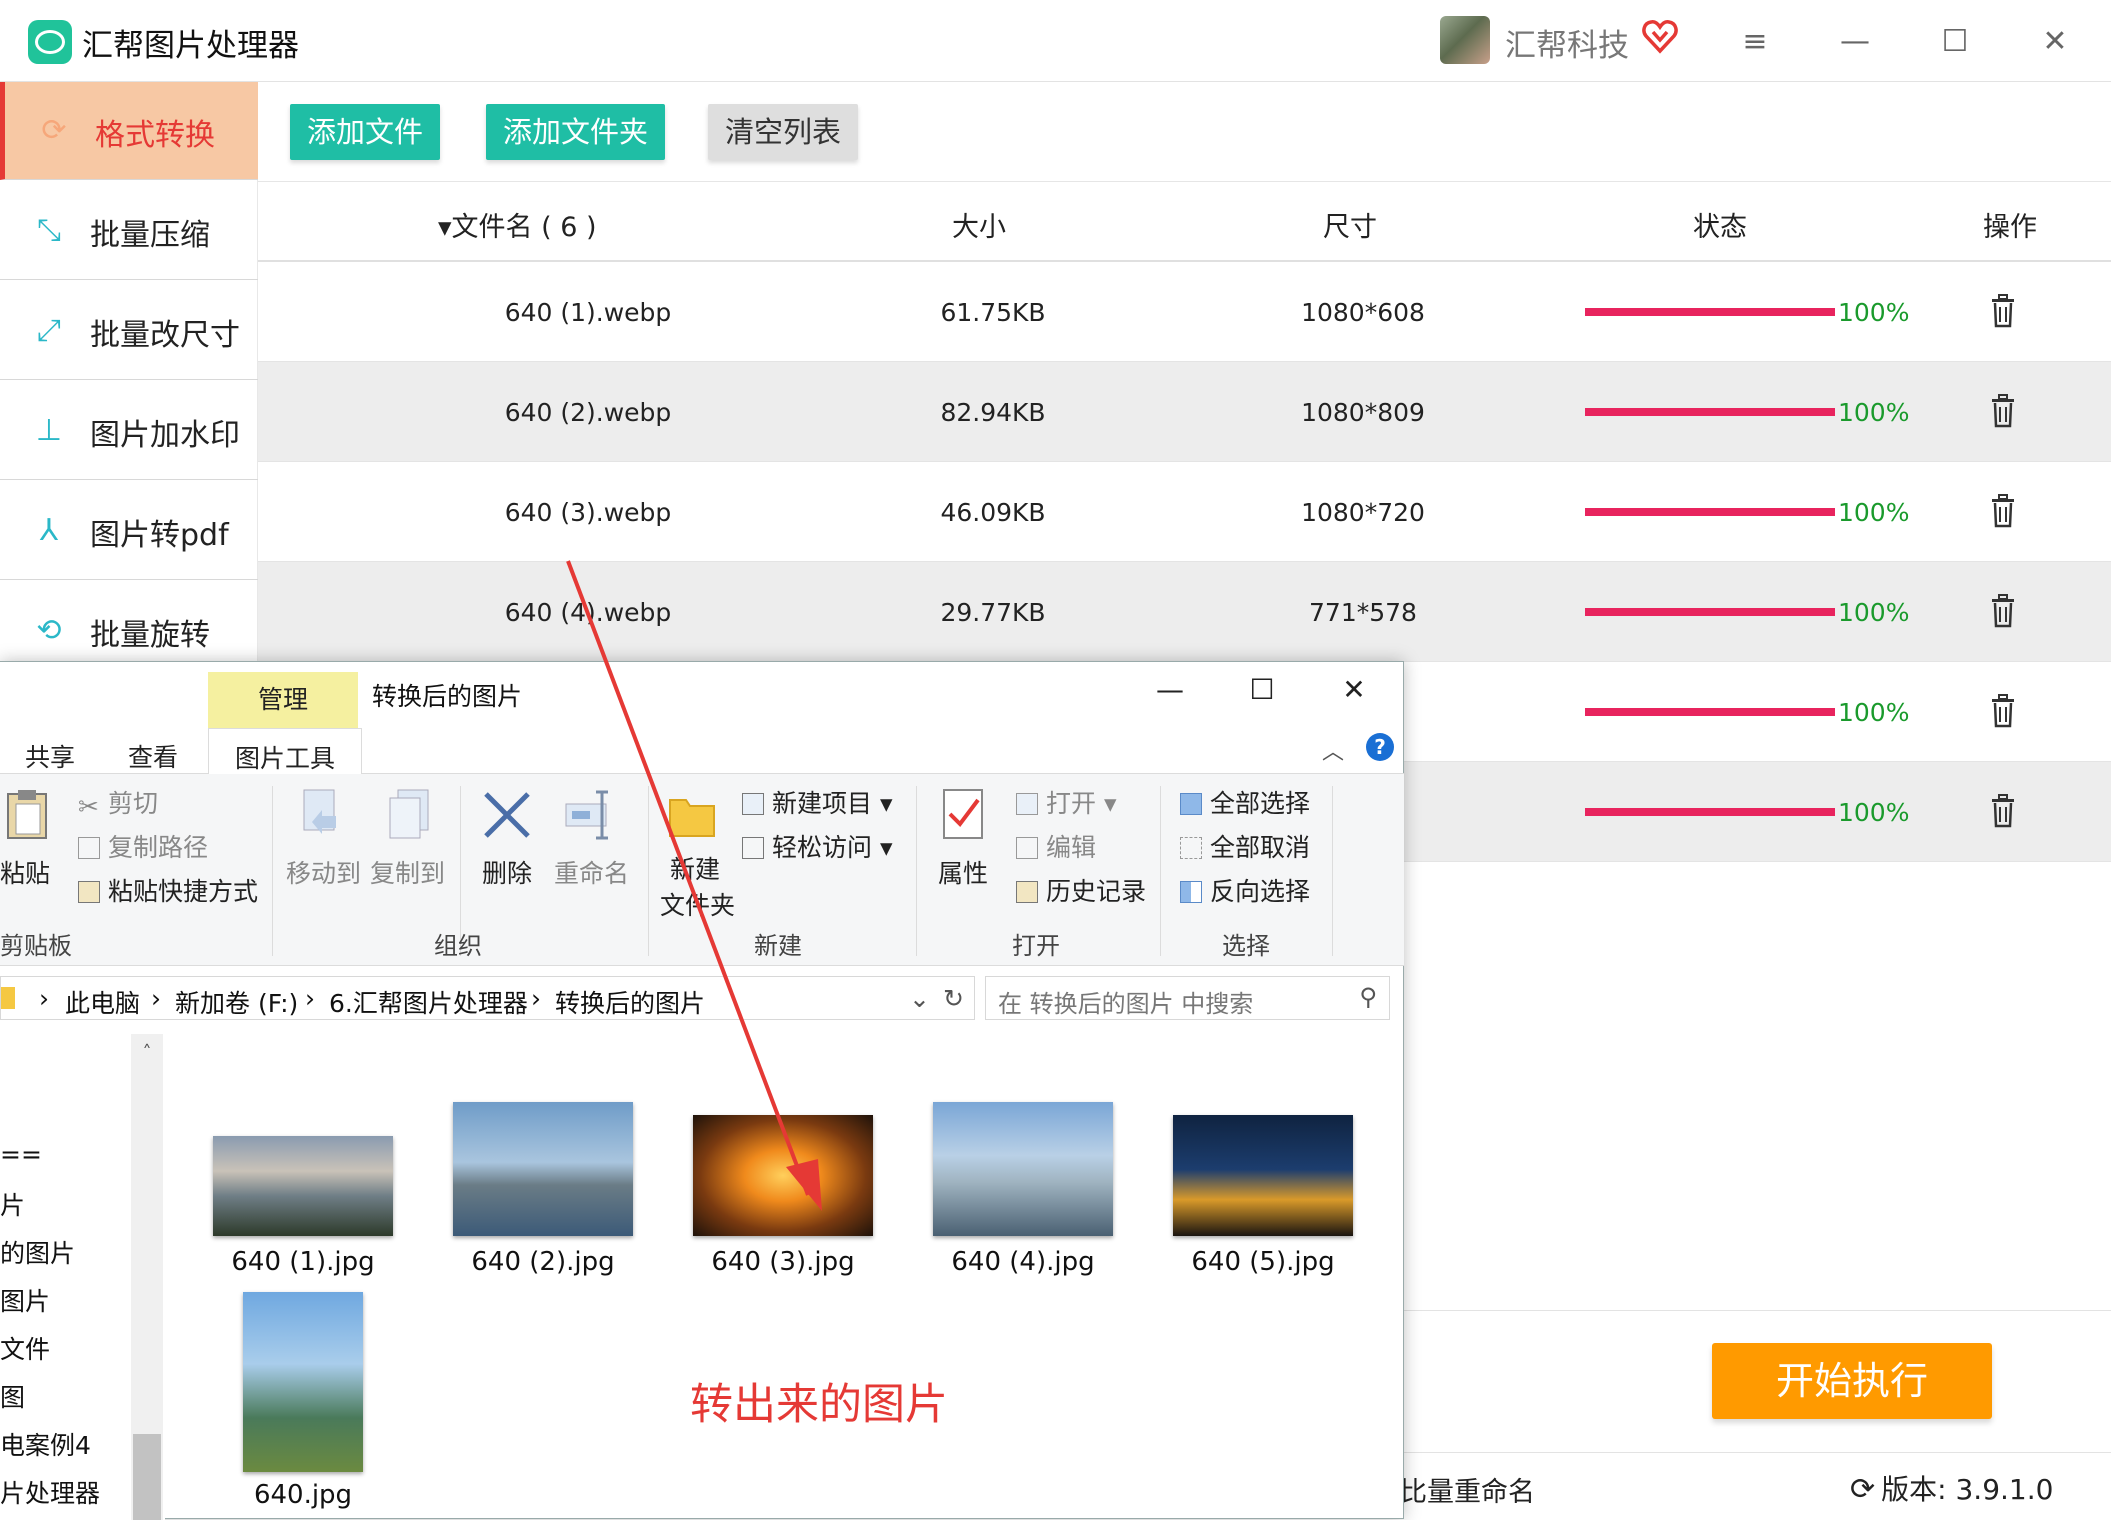 This screenshot has height=1520, width=2111. I want to click on file-name: 640 (5).jpg, so click(1263, 1262).